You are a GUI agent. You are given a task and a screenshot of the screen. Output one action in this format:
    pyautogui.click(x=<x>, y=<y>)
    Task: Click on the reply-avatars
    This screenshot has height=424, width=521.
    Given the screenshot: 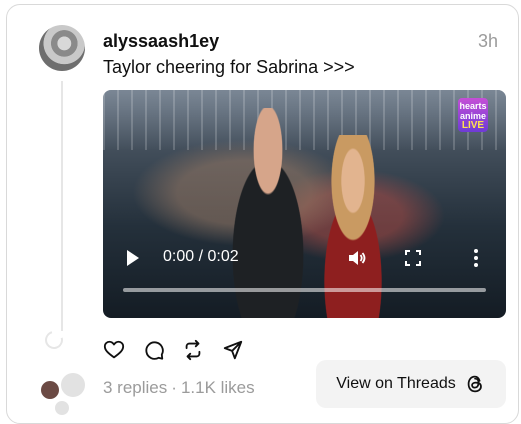 What is the action you would take?
    pyautogui.click(x=62, y=394)
    